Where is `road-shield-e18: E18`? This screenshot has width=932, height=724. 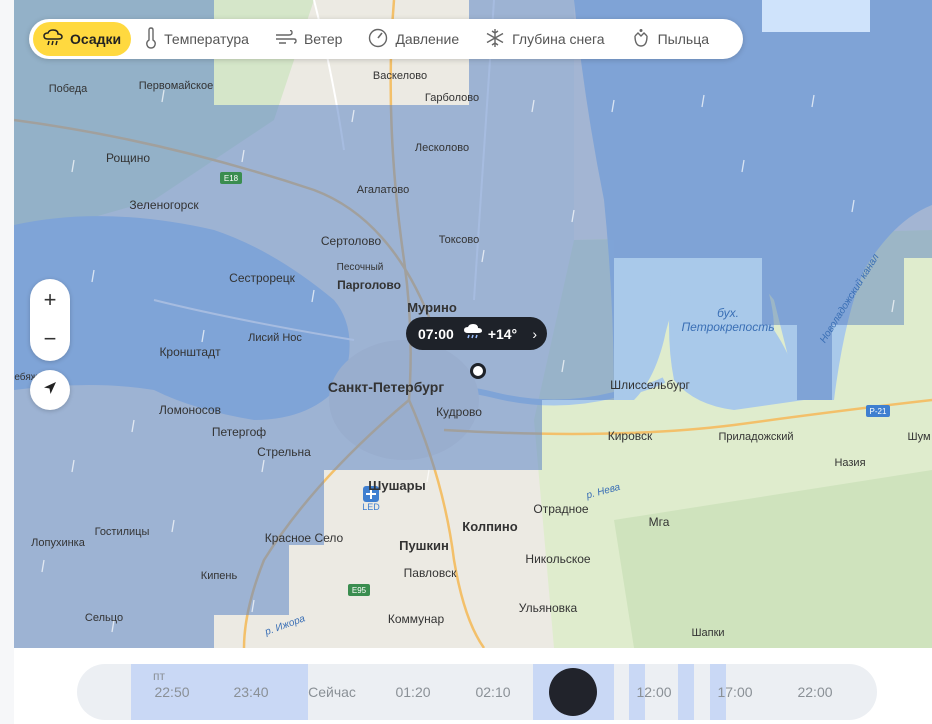
road-shield-e18: E18 is located at coordinates (231, 178).